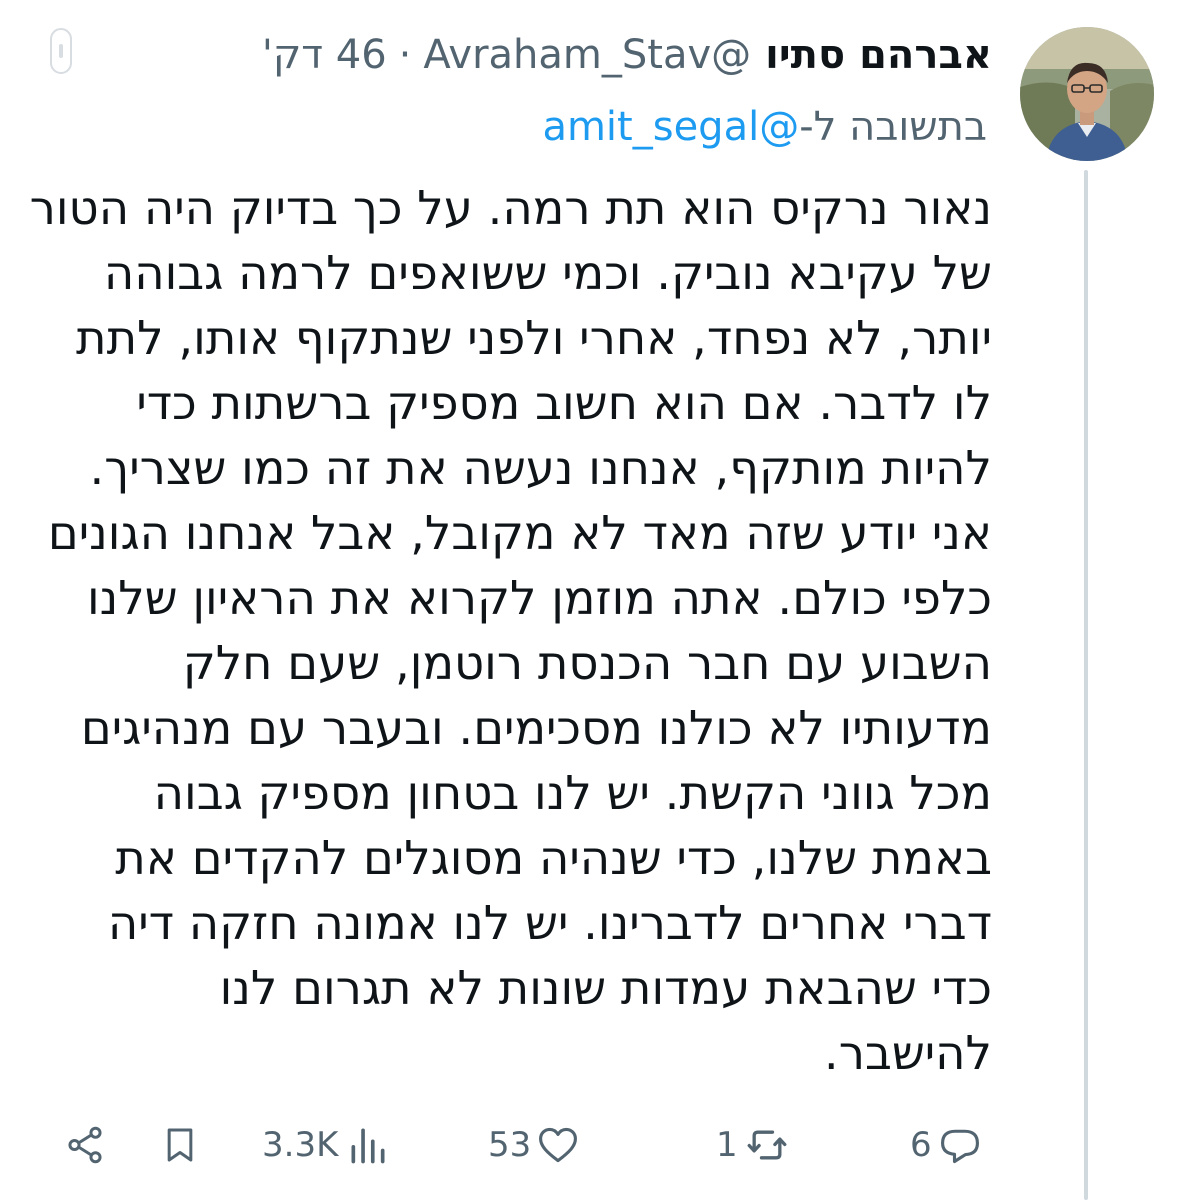 The width and height of the screenshot is (1192, 1200). What do you see at coordinates (1086, 685) in the screenshot?
I see `thread-line` at bounding box center [1086, 685].